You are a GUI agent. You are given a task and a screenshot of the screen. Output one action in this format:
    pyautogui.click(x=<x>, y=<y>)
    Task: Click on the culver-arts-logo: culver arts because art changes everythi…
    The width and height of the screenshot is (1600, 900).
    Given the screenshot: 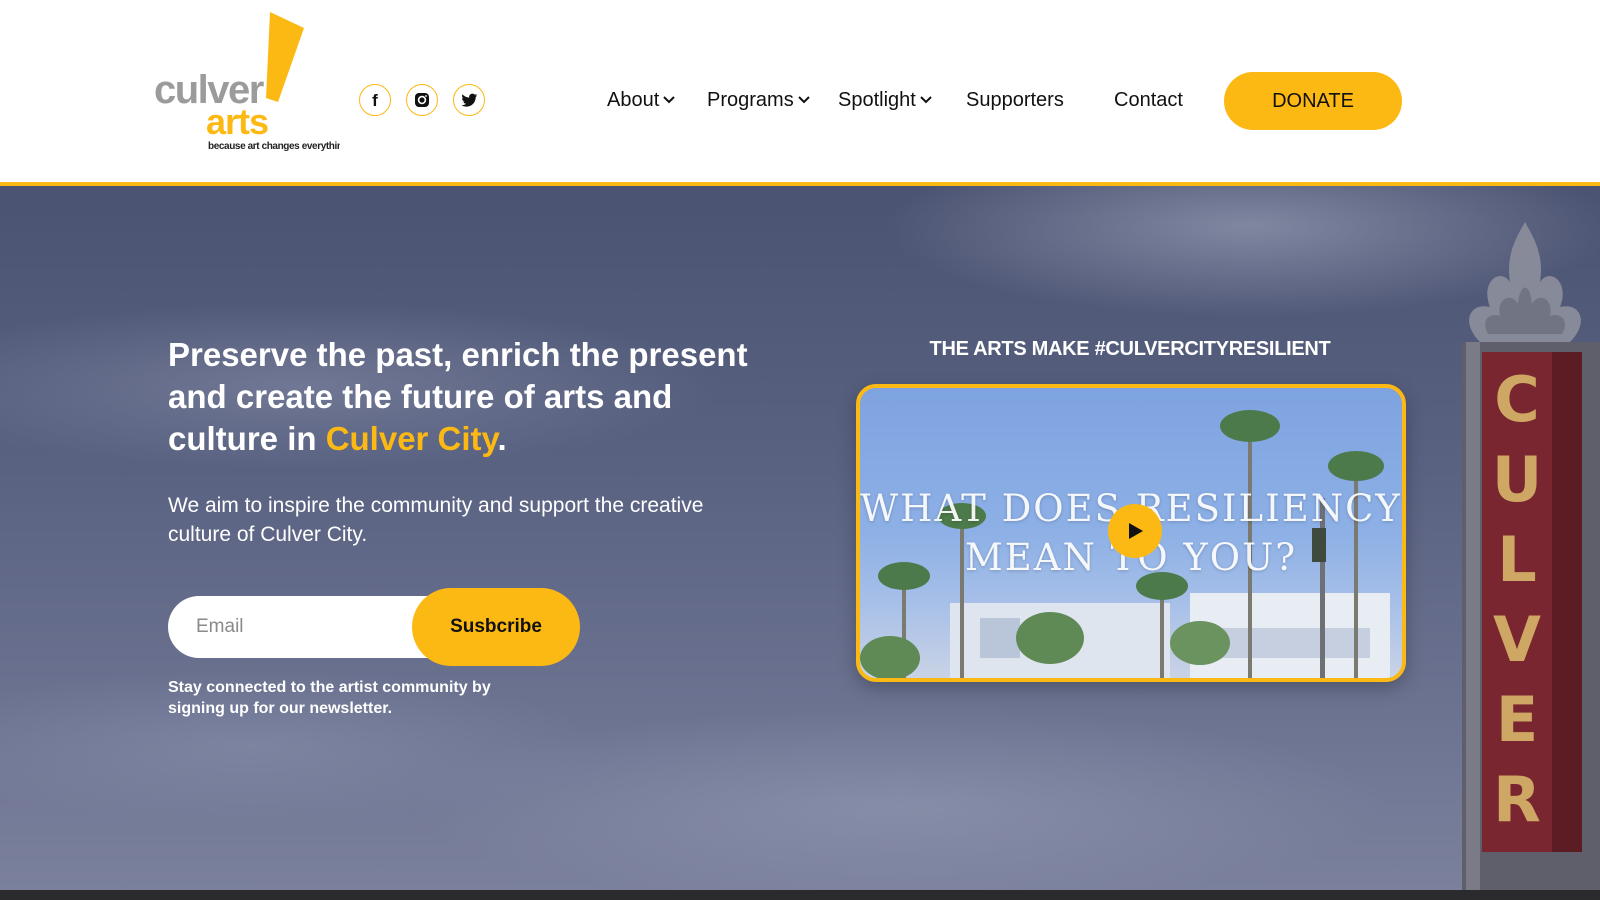 What is the action you would take?
    pyautogui.click(x=252, y=85)
    